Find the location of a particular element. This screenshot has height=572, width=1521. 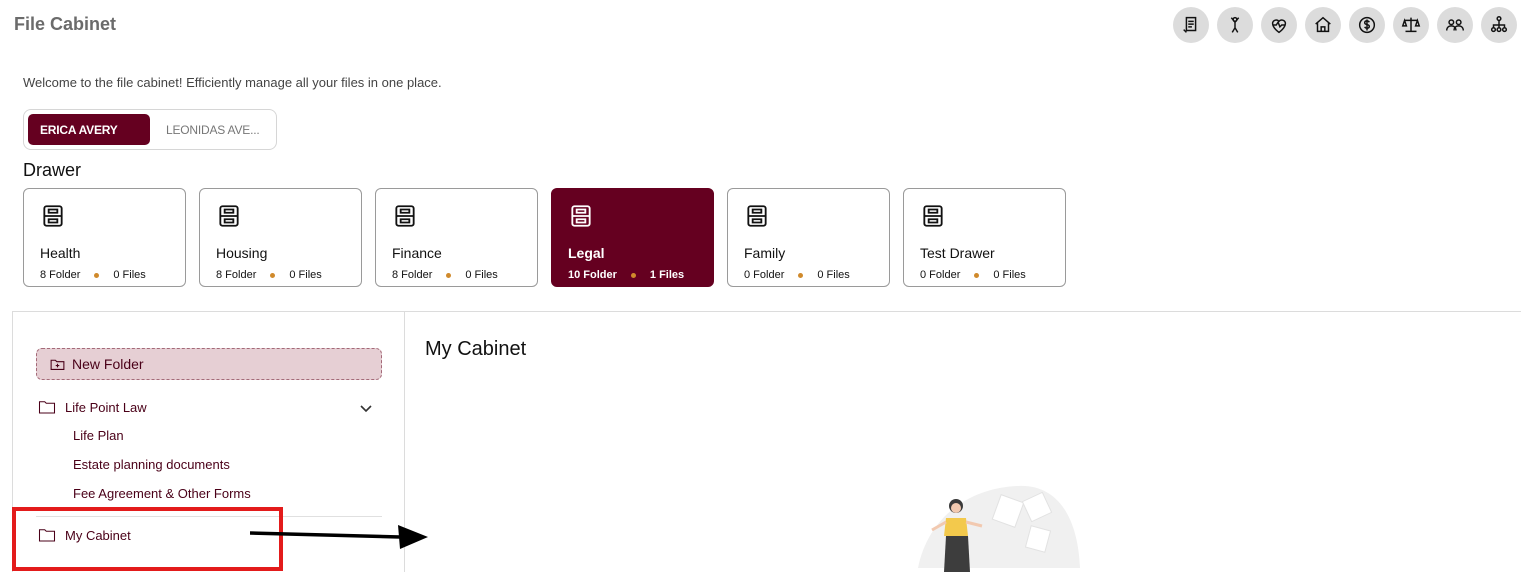

subfolder-life-plan: Life Plan is located at coordinates (98, 435).